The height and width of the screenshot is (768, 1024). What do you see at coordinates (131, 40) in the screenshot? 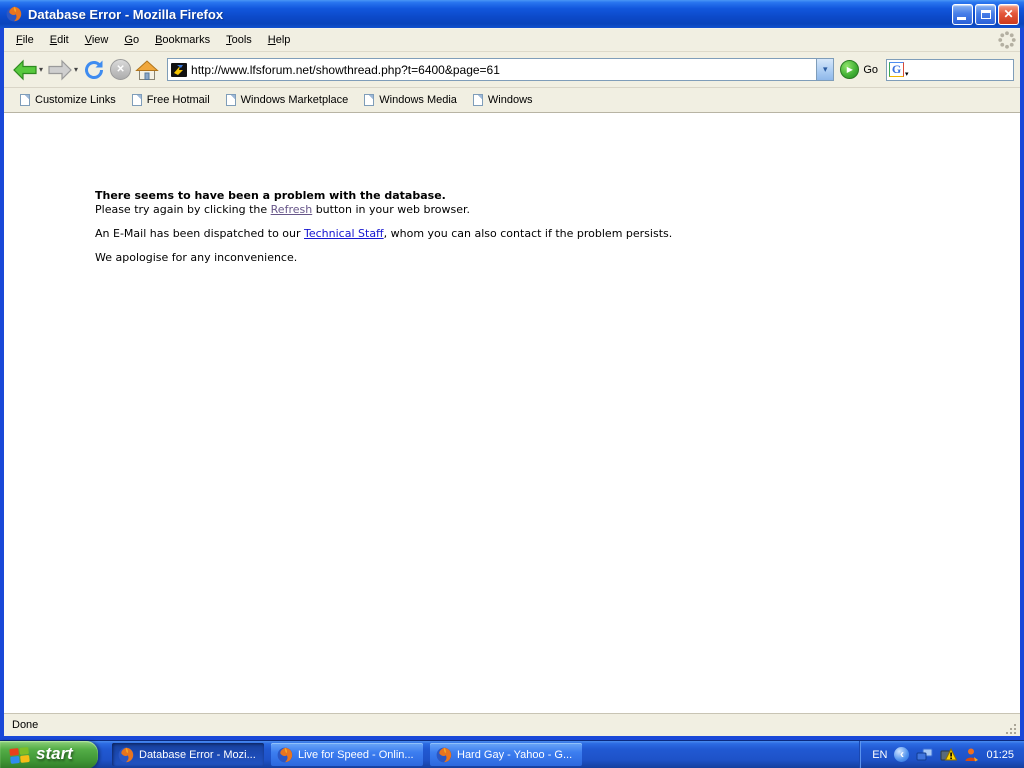
I see `menu-go: Go` at bounding box center [131, 40].